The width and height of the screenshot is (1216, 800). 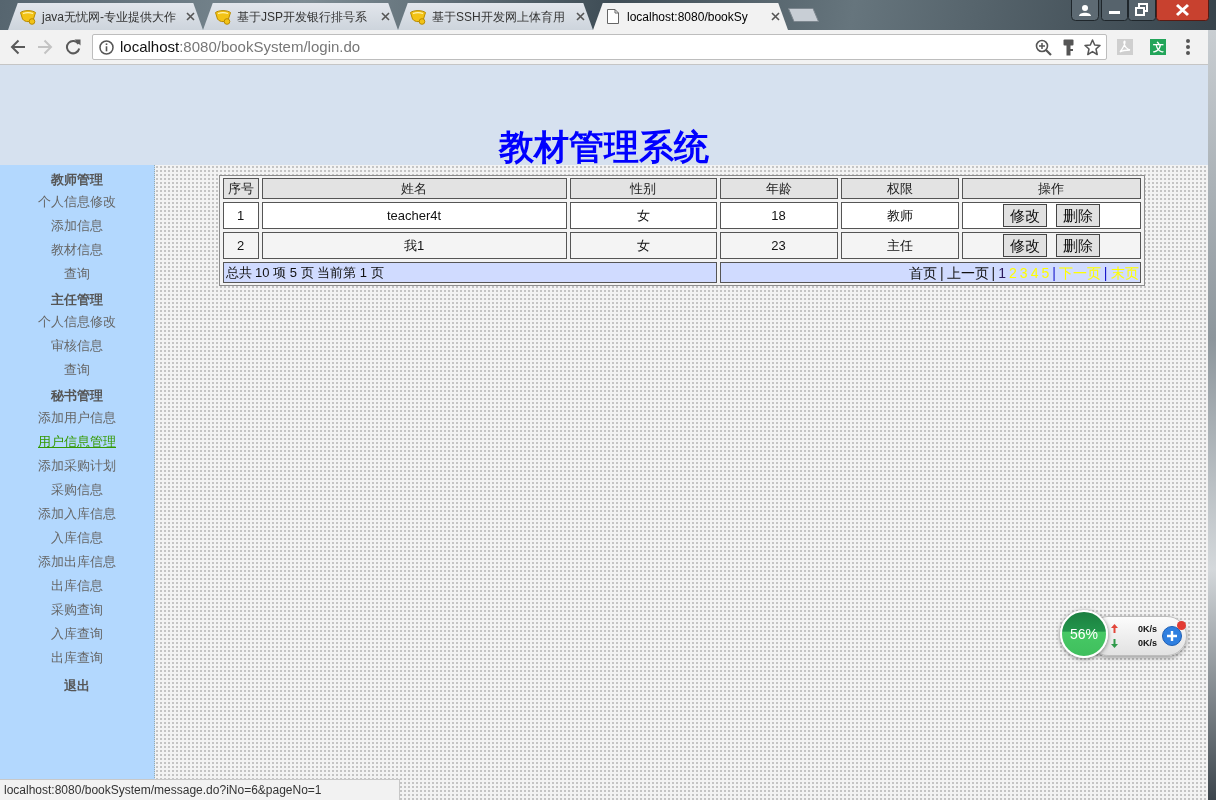 What do you see at coordinates (77, 538) in the screenshot?
I see `sidebar-link: 入库信息` at bounding box center [77, 538].